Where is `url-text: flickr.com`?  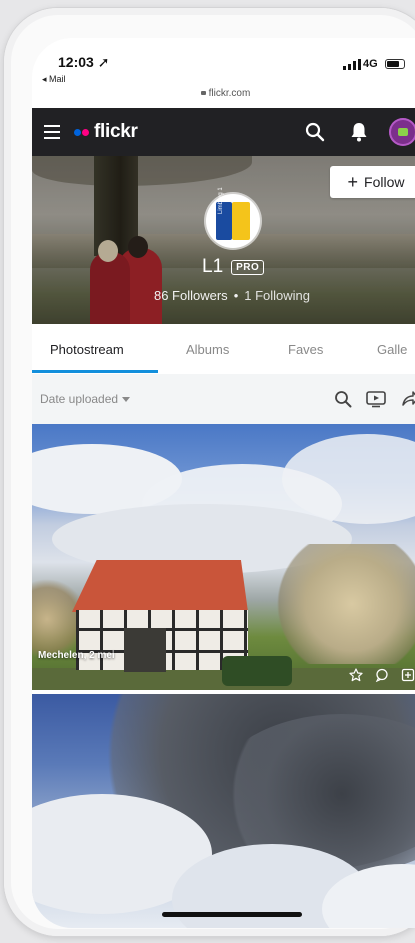 url-text: flickr.com is located at coordinates (229, 93).